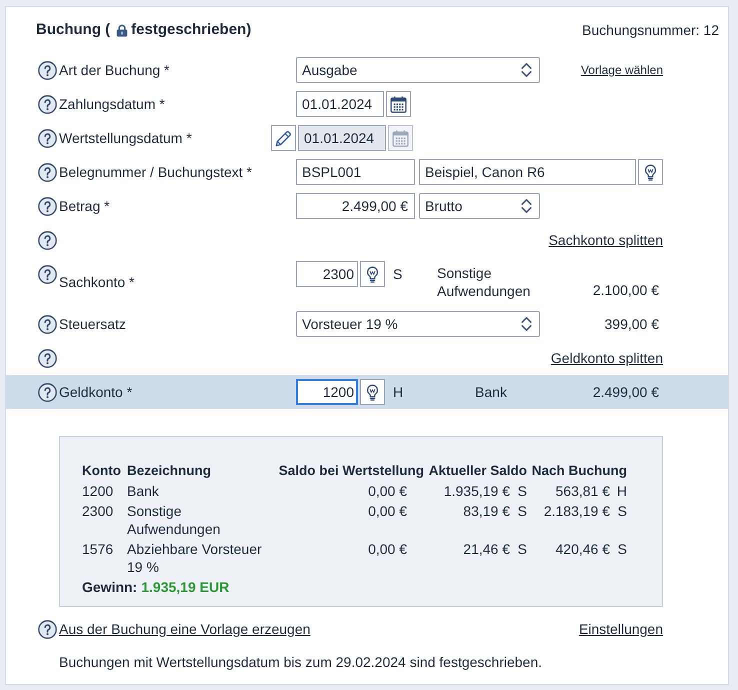  Describe the element at coordinates (621, 70) in the screenshot. I see `template-link: Vorlage wählen` at that location.